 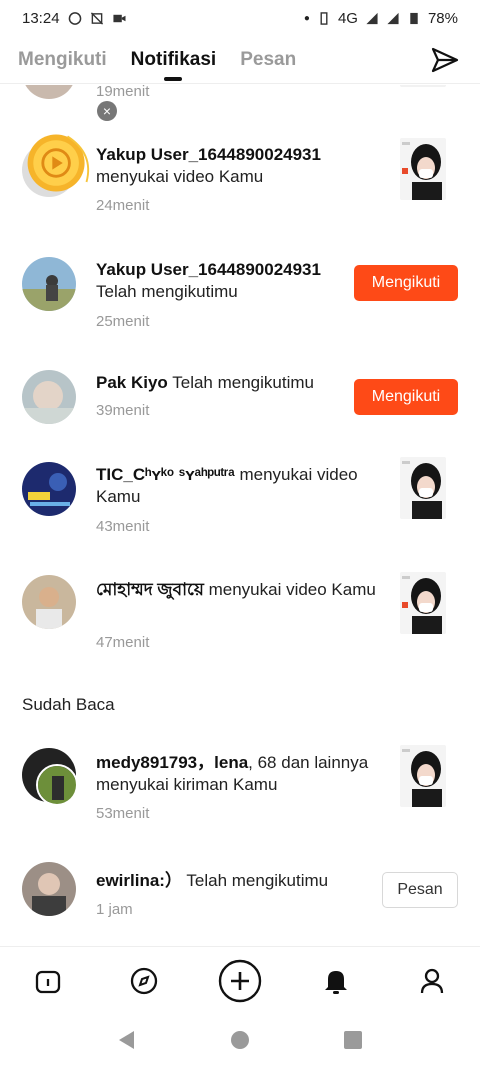 I want to click on username: Pak Kiyo, so click(x=132, y=382).